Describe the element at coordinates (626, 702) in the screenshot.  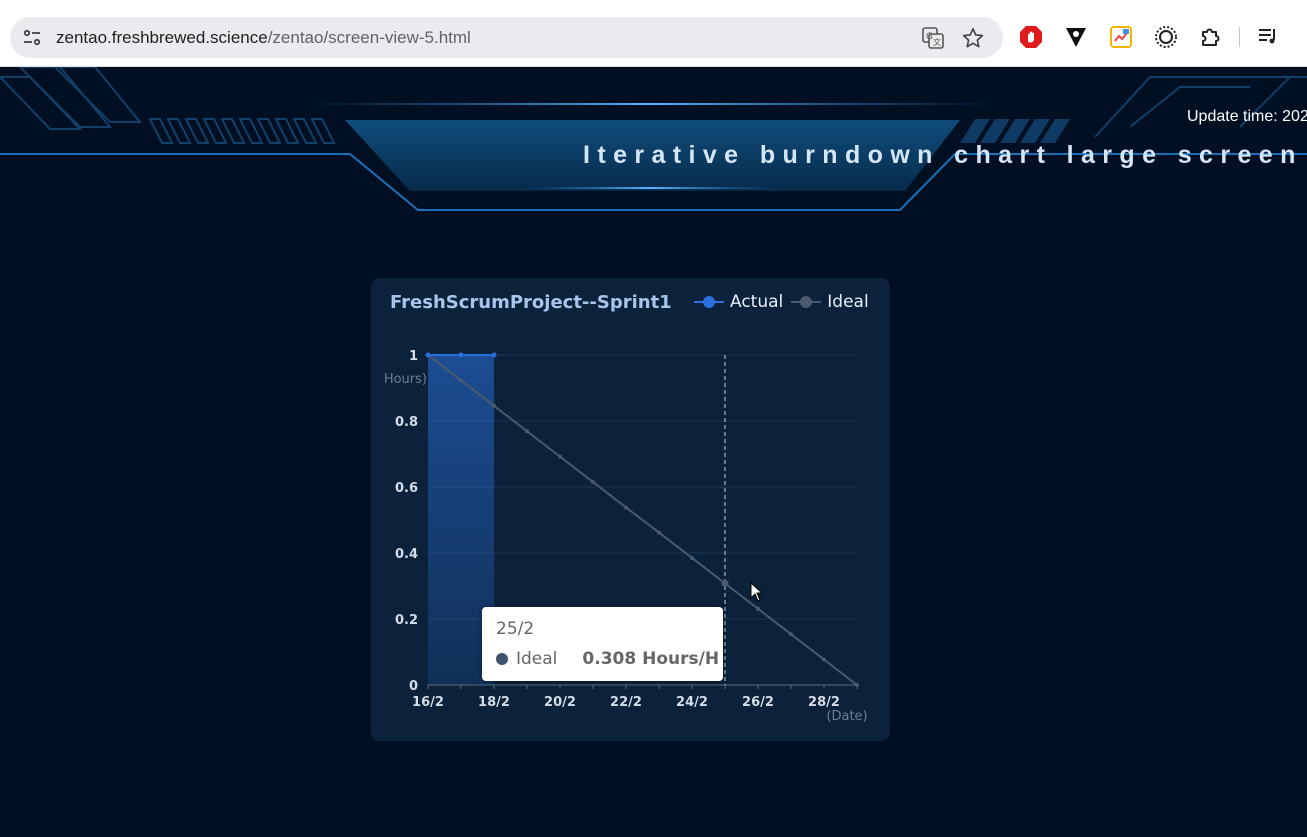
I see `x-tick-label: 22/2` at that location.